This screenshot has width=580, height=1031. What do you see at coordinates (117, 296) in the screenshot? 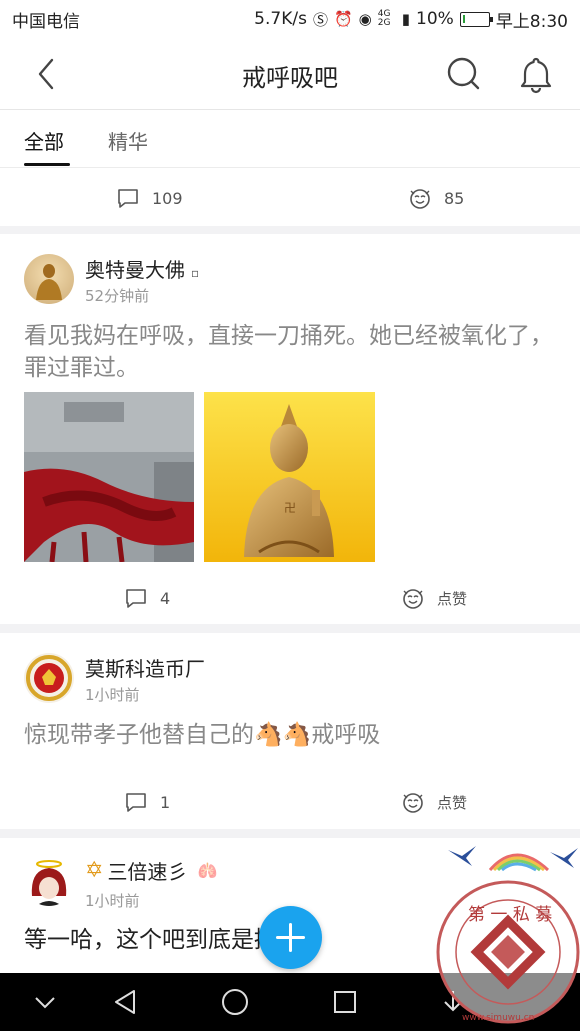
I see `post-time: 52分钟前` at bounding box center [117, 296].